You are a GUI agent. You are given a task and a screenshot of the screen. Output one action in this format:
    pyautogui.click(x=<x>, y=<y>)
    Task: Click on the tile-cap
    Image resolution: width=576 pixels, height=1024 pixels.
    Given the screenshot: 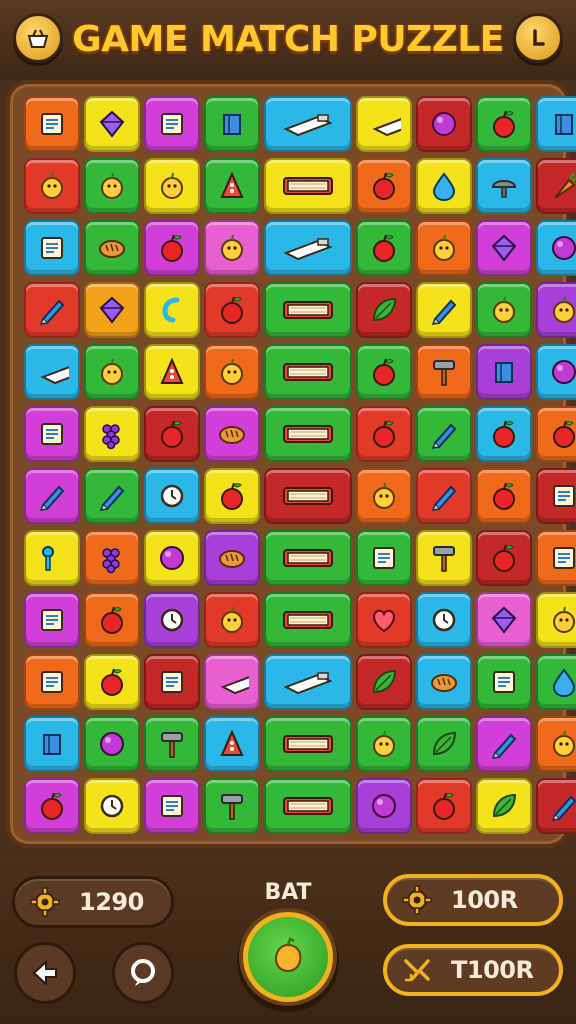 What is the action you would take?
    pyautogui.click(x=504, y=186)
    